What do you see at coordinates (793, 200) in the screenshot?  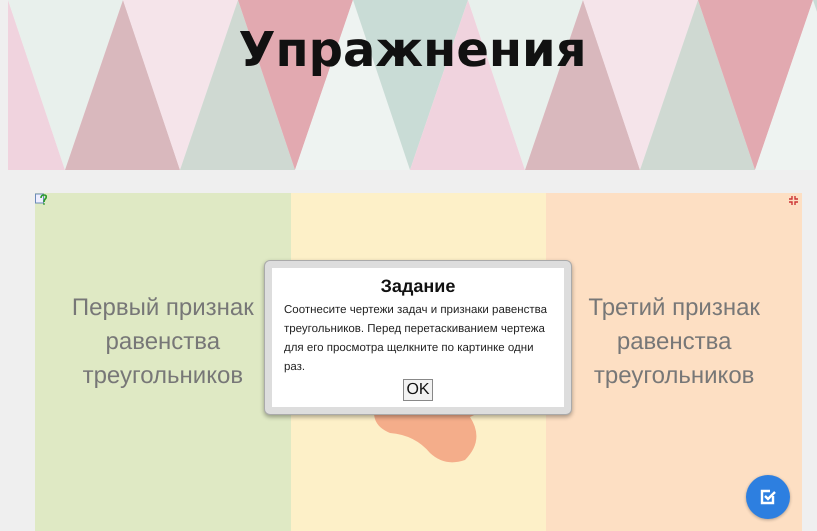 I see `fullscreen-icon` at bounding box center [793, 200].